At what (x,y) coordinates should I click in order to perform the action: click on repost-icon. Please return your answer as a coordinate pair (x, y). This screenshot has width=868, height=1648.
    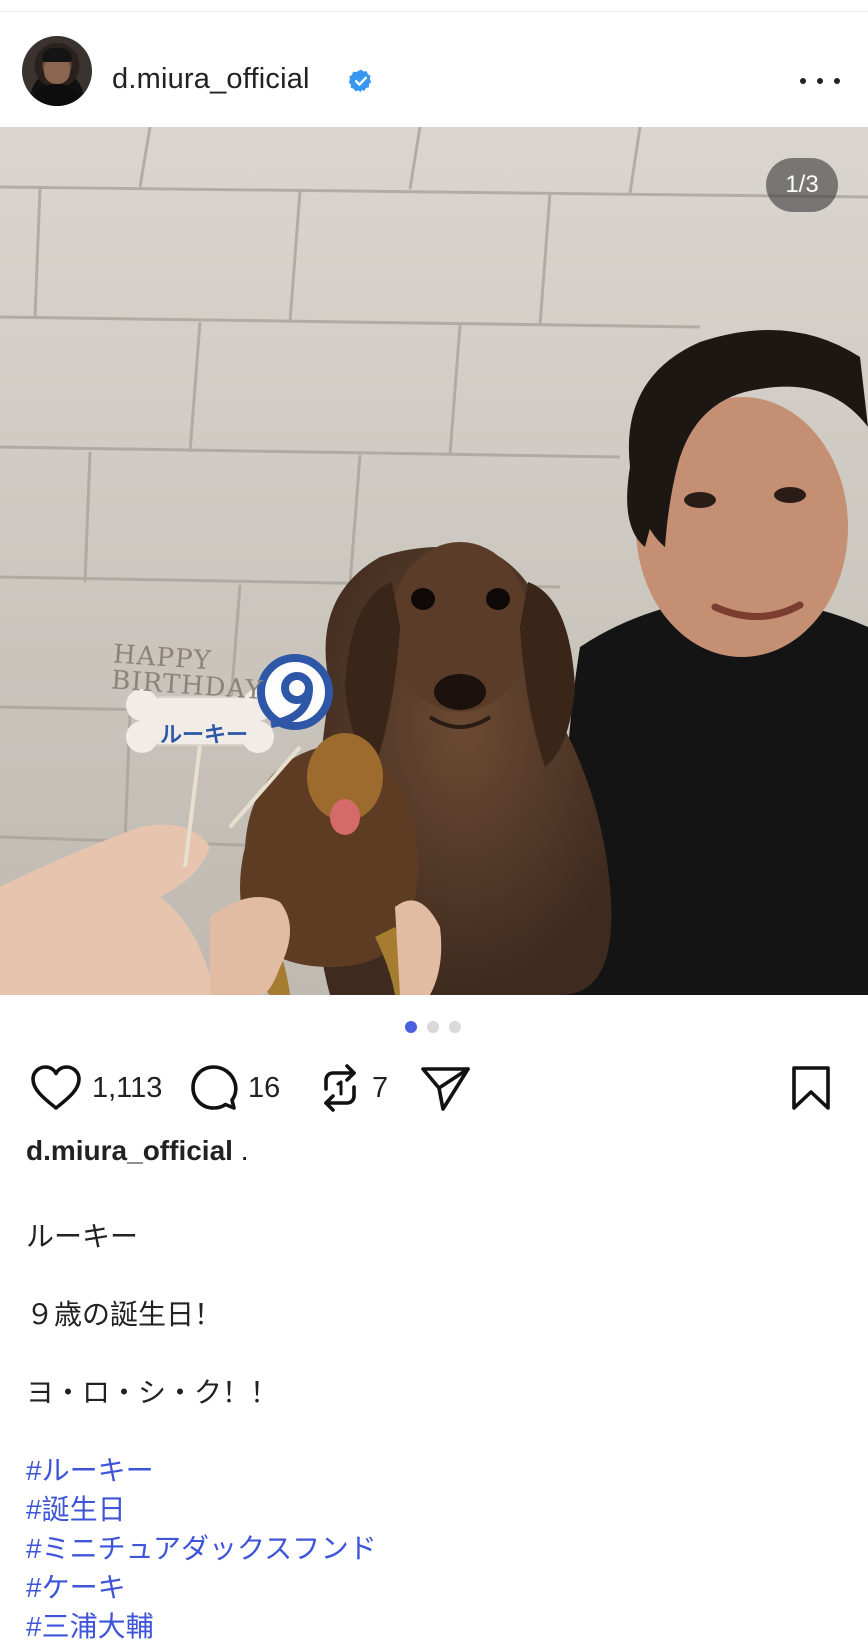
    Looking at the image, I should click on (340, 1088).